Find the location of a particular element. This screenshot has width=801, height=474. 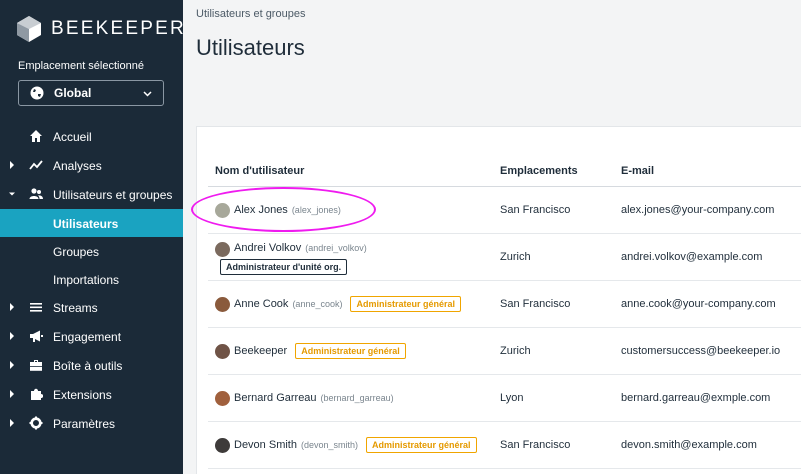

chevron-down-icon is located at coordinates (147, 94).